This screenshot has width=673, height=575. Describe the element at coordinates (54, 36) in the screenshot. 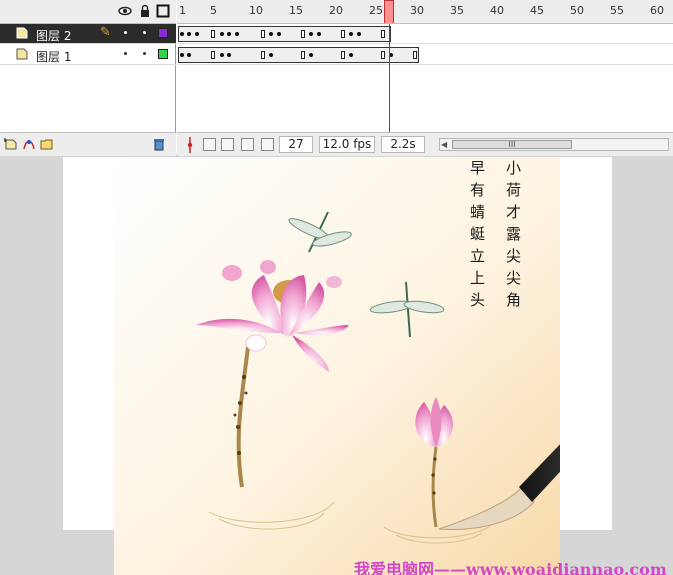

I see `layer-name: 图层 2` at that location.